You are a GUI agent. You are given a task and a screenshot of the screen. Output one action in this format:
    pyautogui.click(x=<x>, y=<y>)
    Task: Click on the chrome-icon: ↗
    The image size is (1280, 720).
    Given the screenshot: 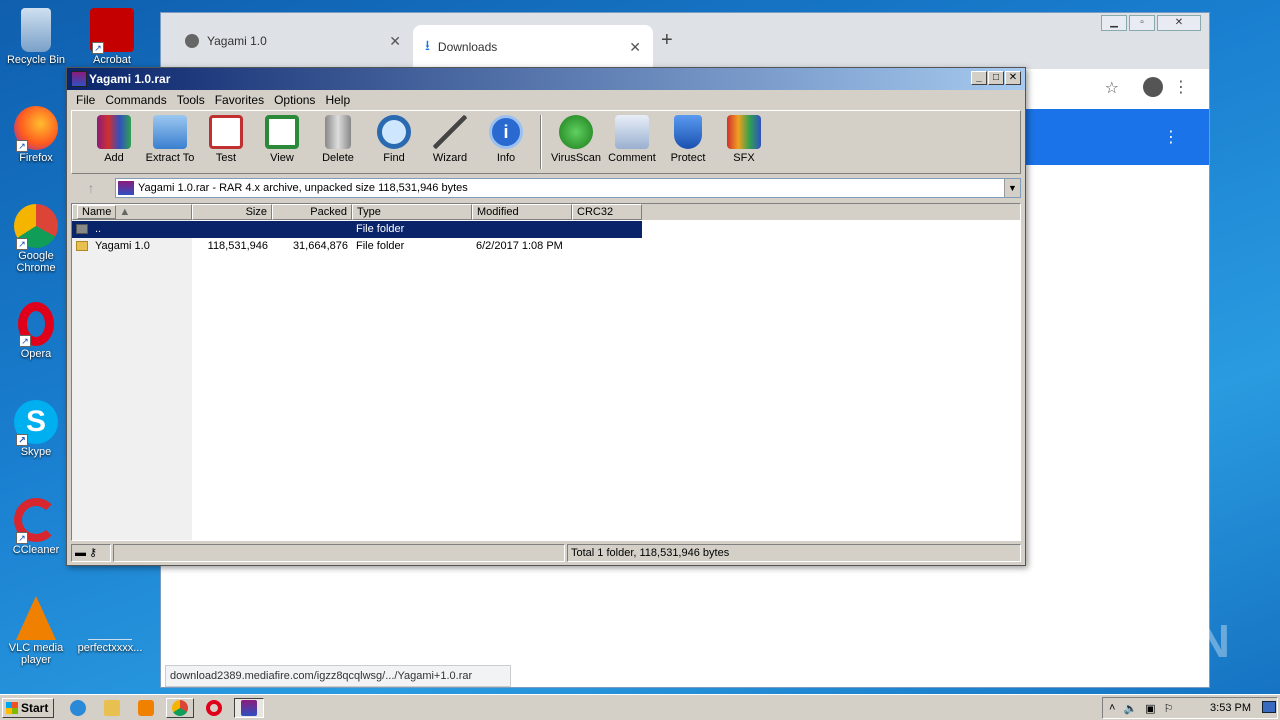 What is the action you would take?
    pyautogui.click(x=36, y=227)
    